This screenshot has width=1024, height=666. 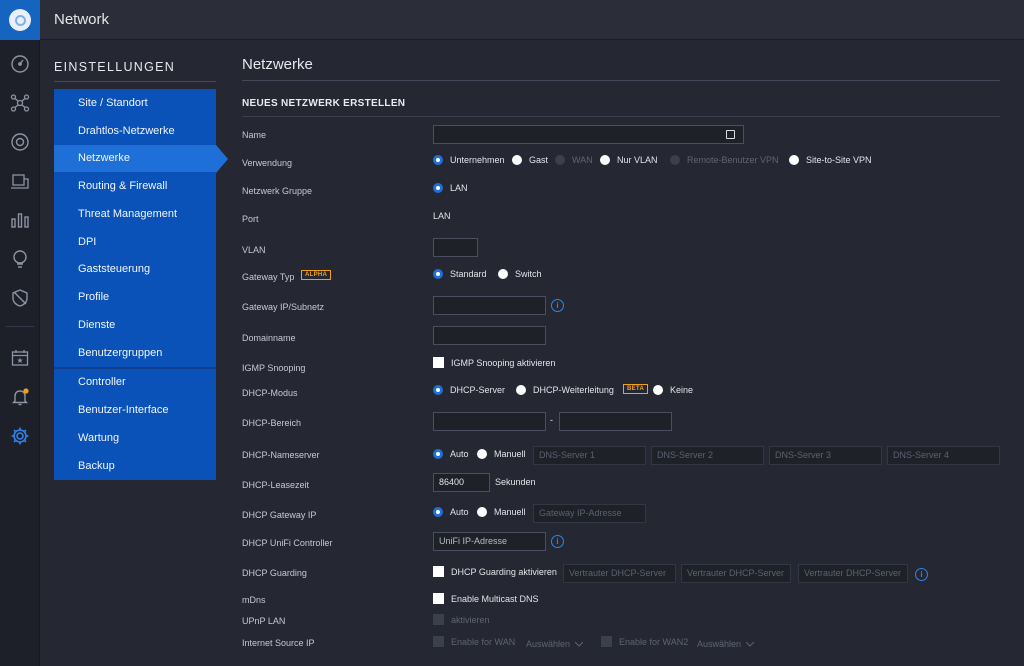 I want to click on label-gateway-ip: Gateway IP/Subnetz, so click(x=283, y=307).